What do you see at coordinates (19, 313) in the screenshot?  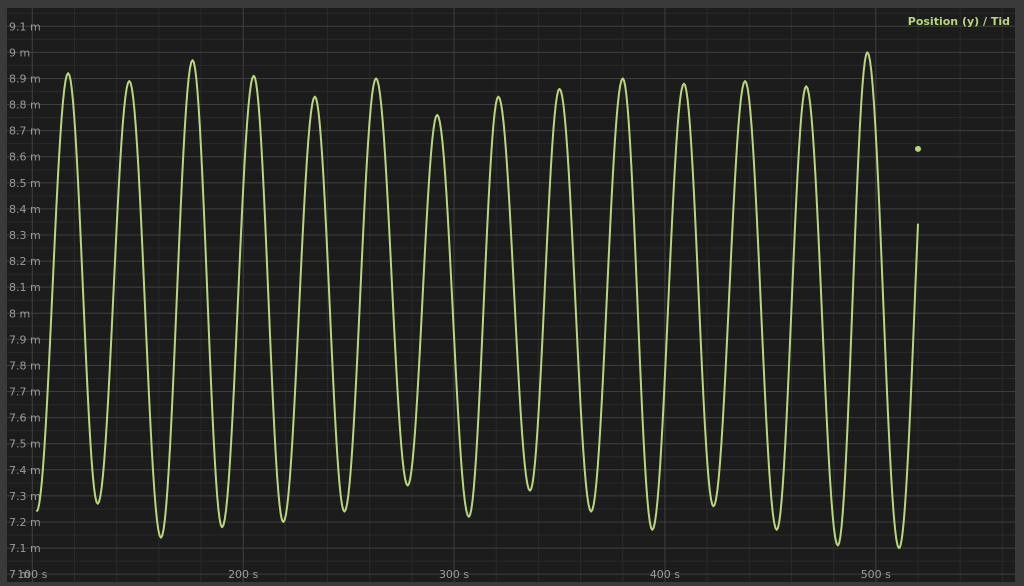 I see `y-tick-label: 8 m` at bounding box center [19, 313].